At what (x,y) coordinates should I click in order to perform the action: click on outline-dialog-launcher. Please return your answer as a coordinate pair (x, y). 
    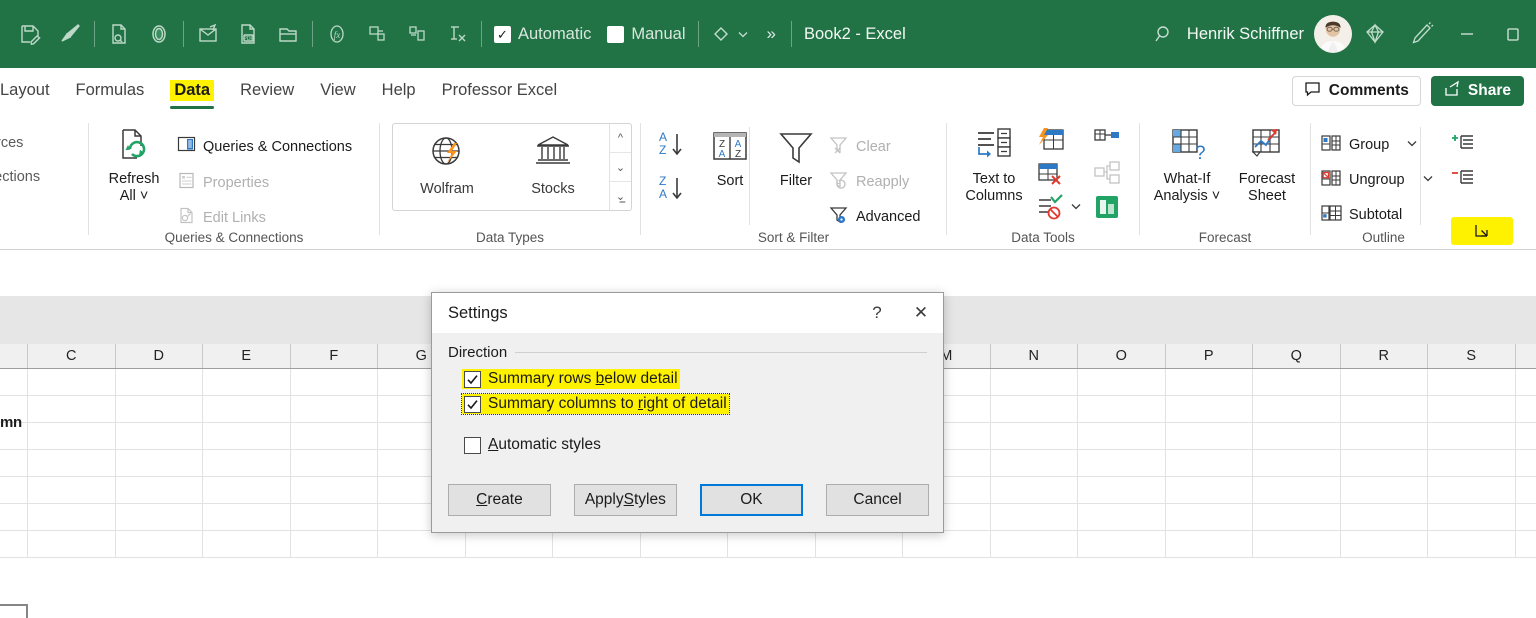
    Looking at the image, I should click on (1482, 231).